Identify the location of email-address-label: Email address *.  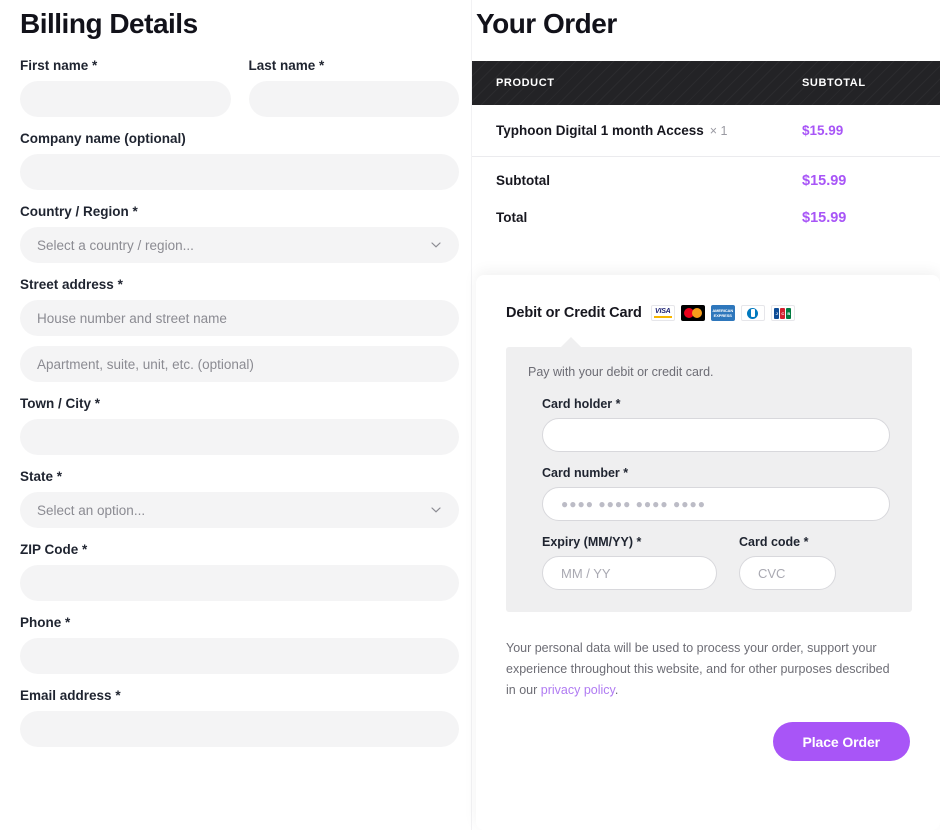
(70, 695).